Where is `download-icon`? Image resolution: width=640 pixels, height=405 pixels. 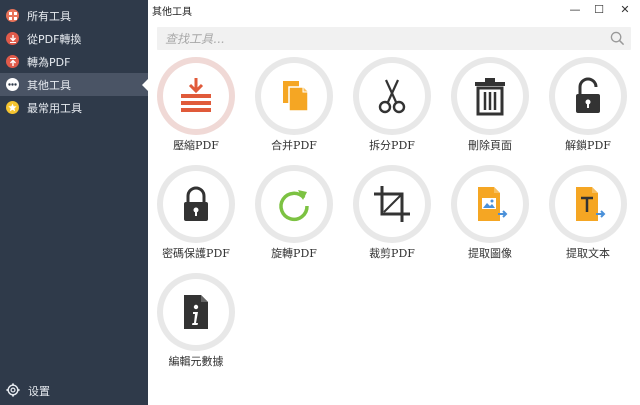
download-icon is located at coordinates (12, 38).